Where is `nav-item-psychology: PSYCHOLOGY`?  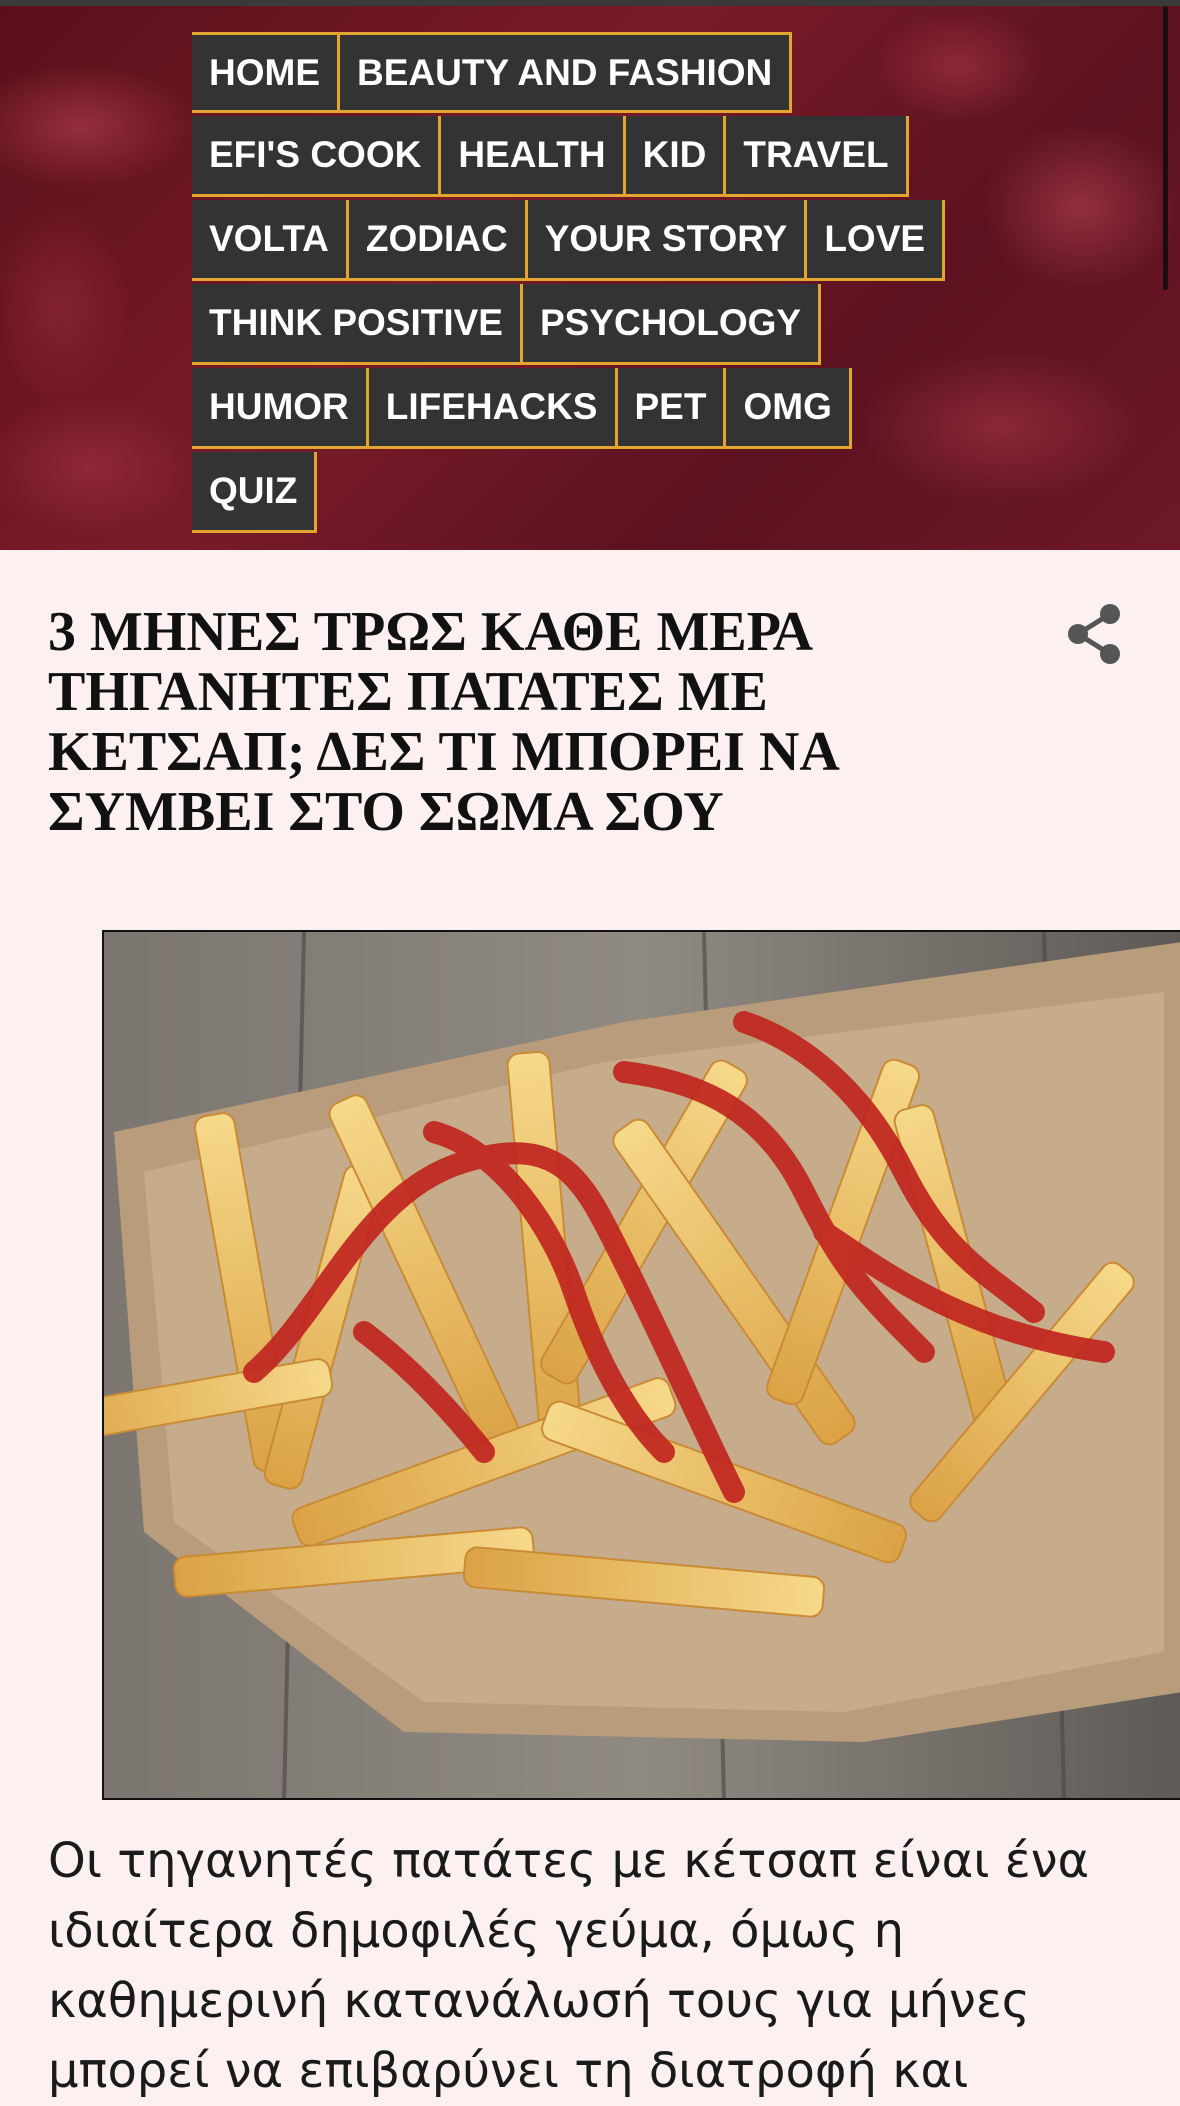 nav-item-psychology: PSYCHOLOGY is located at coordinates (672, 324).